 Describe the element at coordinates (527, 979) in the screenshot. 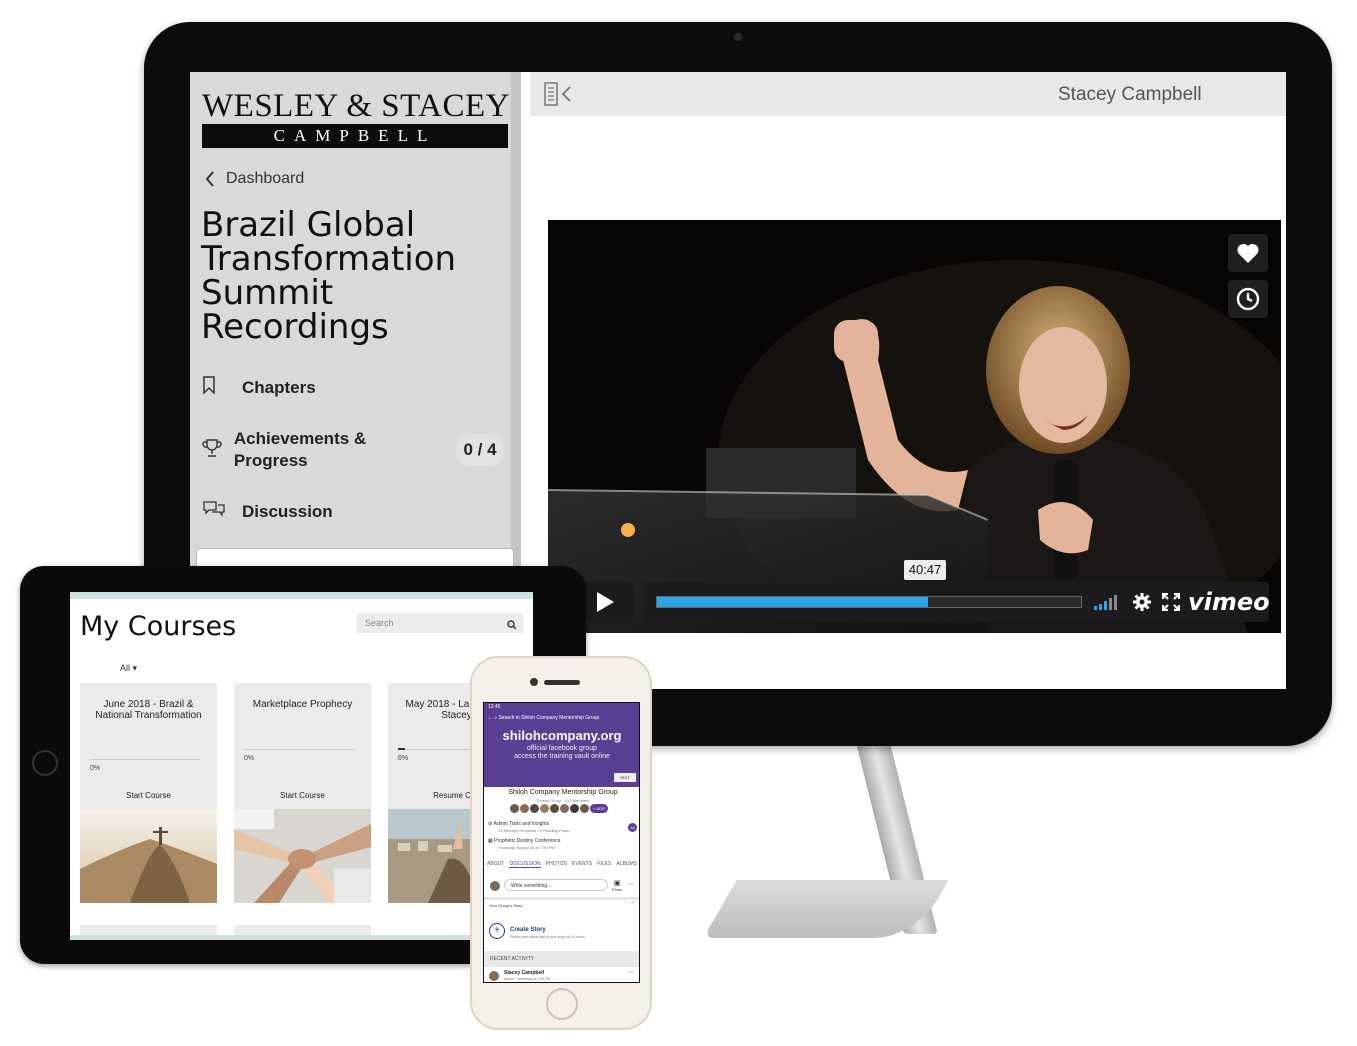

I see `recent-meta: Admin · Yesterday at 1:50 PM` at that location.